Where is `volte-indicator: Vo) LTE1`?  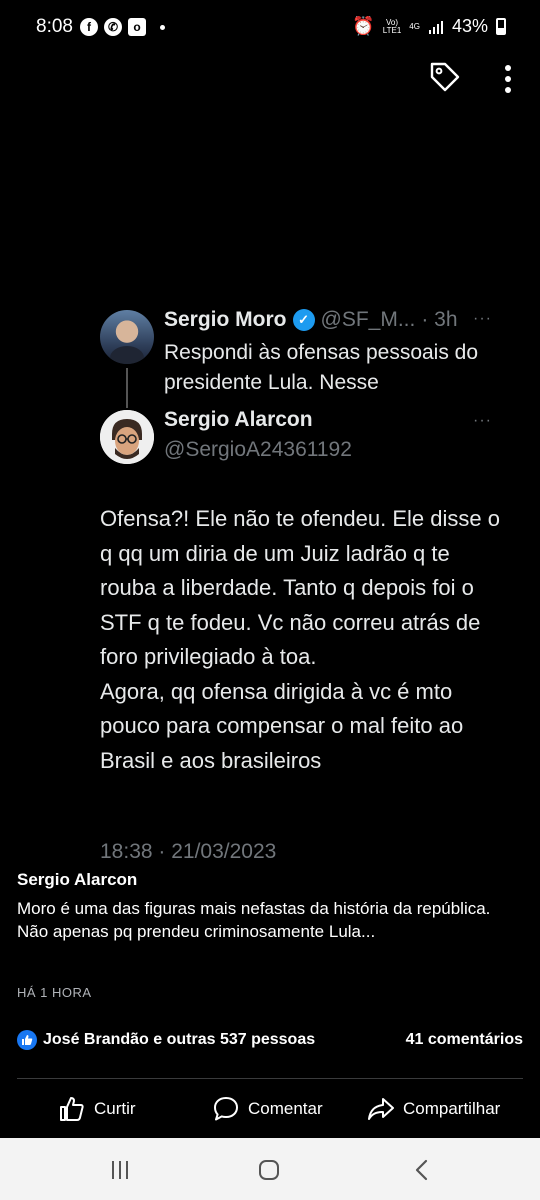 volte-indicator: Vo) LTE1 is located at coordinates (392, 26).